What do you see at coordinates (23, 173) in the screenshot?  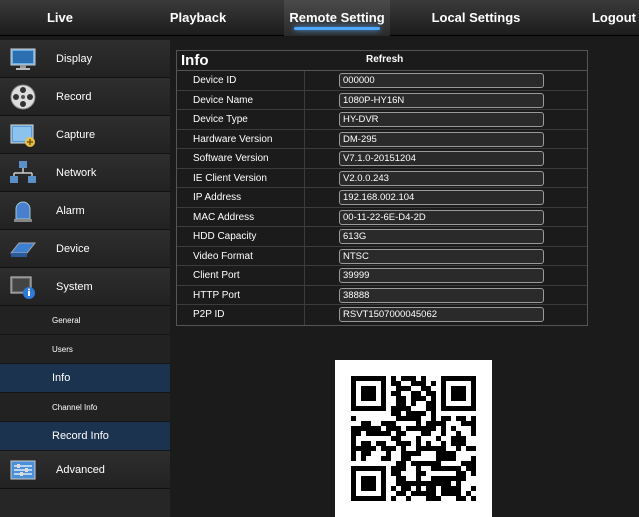 I see `network-icon` at bounding box center [23, 173].